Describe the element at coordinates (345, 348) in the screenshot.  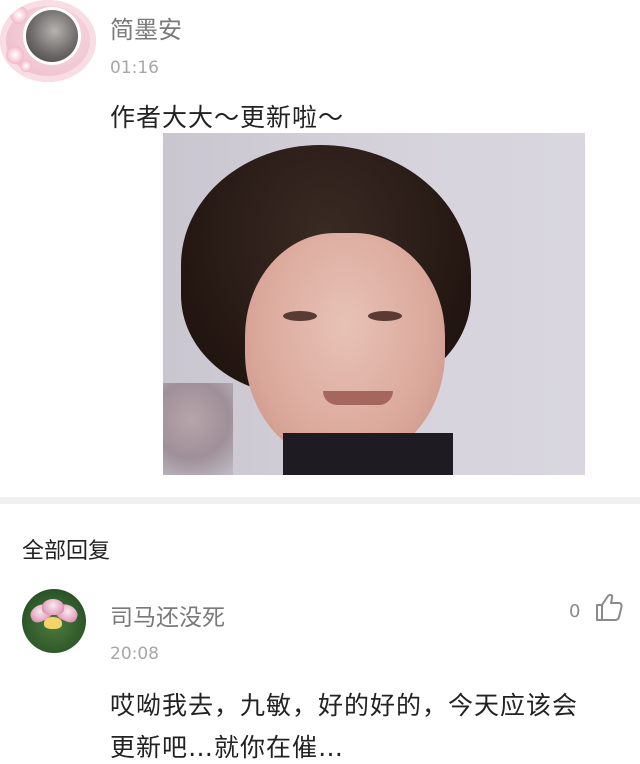
I see `photo-face` at that location.